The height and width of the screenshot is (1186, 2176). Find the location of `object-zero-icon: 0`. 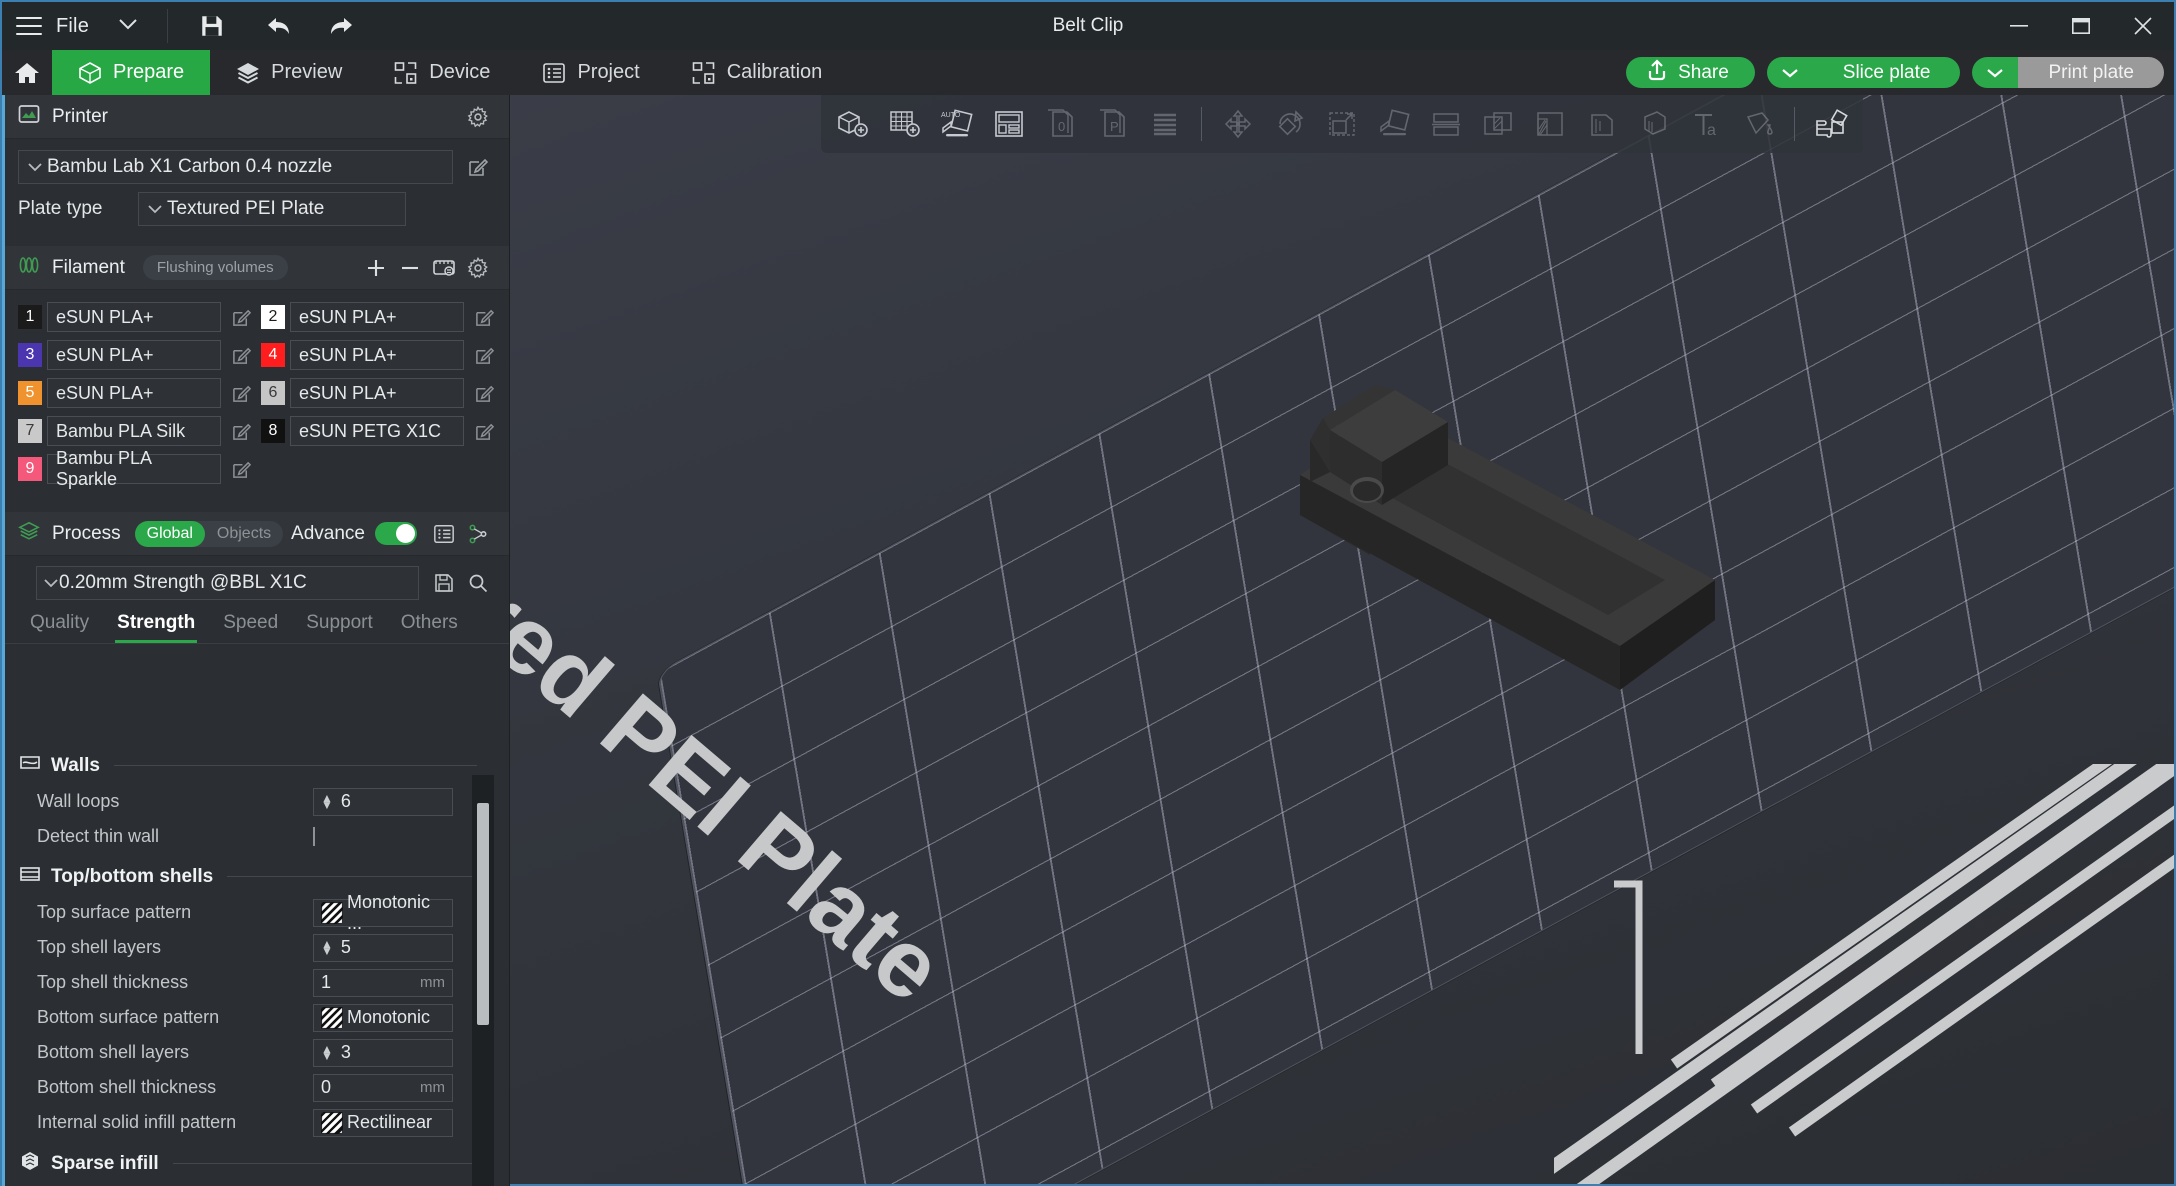

object-zero-icon: 0 is located at coordinates (1061, 124).